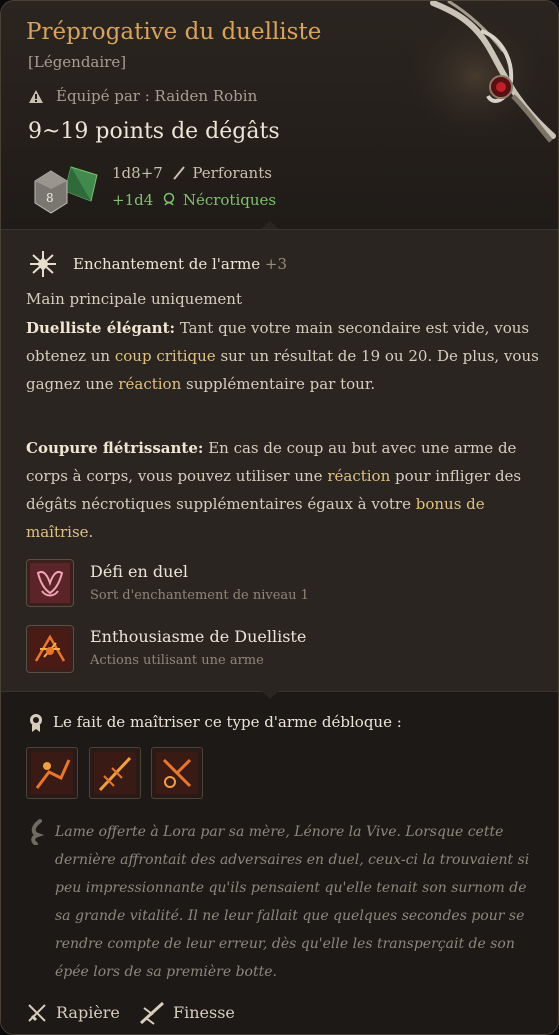 The width and height of the screenshot is (559, 1035). What do you see at coordinates (204, 1012) in the screenshot?
I see `tag-finesse: Finesse` at bounding box center [204, 1012].